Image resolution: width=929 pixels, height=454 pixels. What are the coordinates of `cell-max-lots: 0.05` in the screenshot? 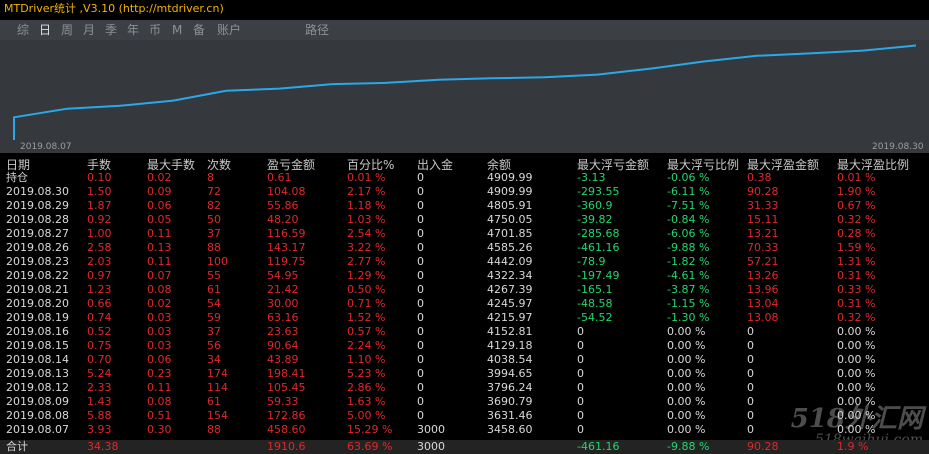 It's located at (159, 219).